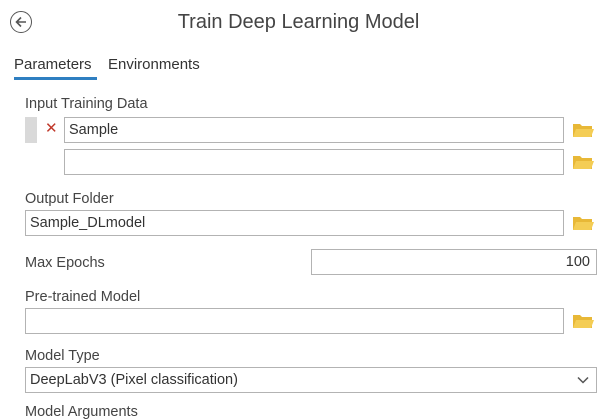  I want to click on output-folder-label: Output Folder, so click(69, 199).